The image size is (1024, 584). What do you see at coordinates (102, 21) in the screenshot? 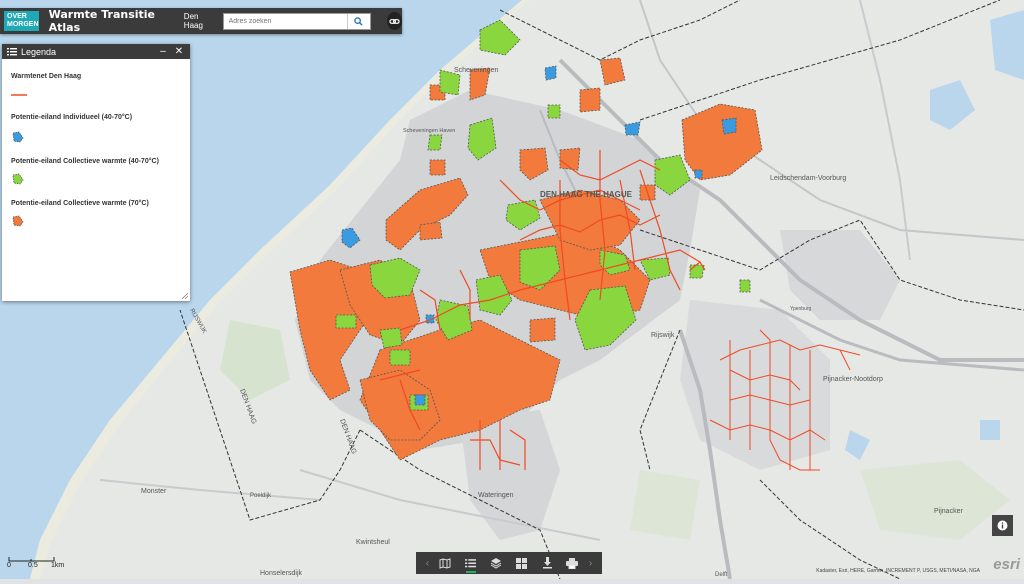
I see `app-title: Warmte Transitie Atlas` at bounding box center [102, 21].